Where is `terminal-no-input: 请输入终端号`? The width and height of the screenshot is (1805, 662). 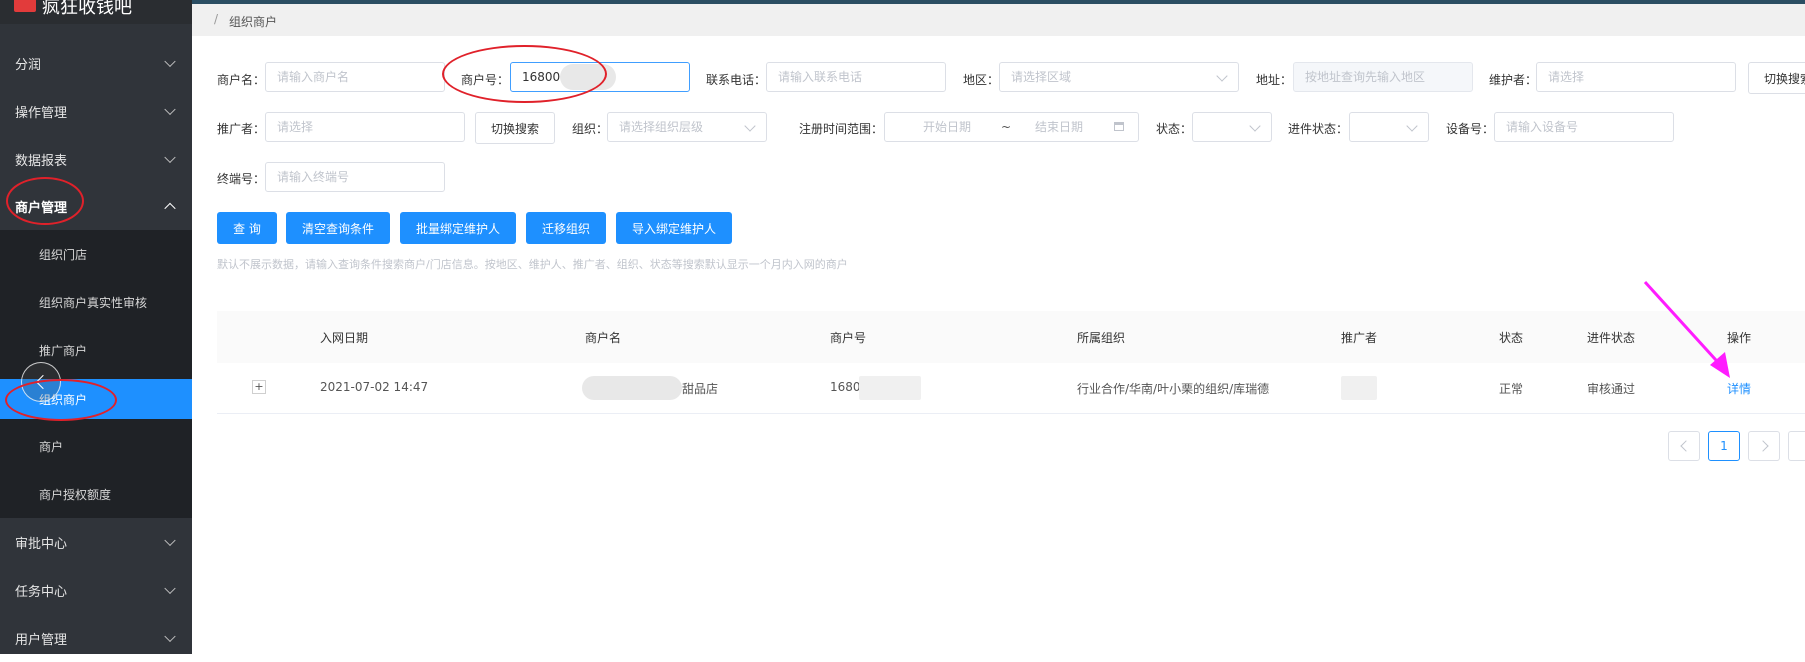 terminal-no-input: 请输入终端号 is located at coordinates (355, 177).